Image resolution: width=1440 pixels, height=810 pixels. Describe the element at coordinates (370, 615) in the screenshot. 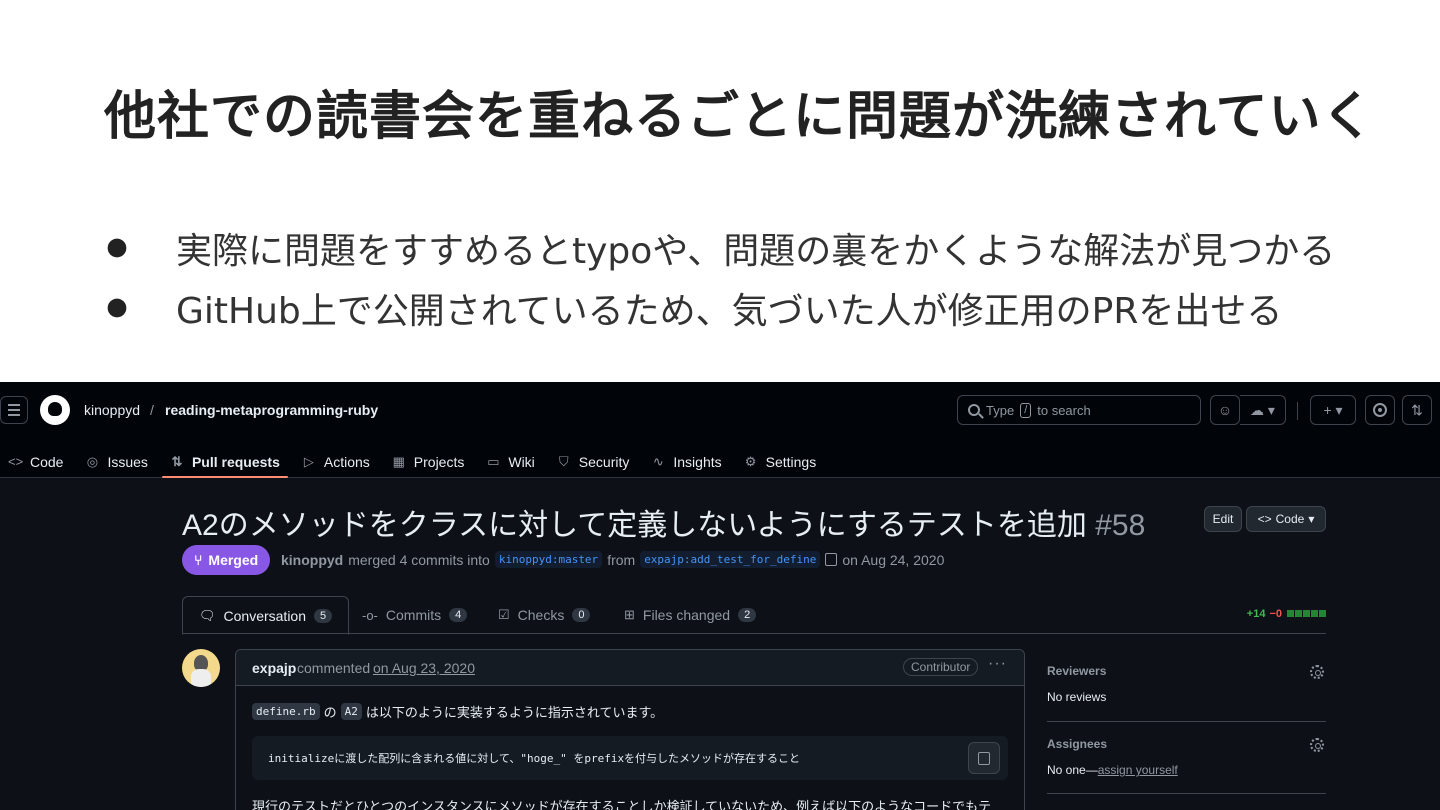

I see `commit-icon: -o-` at that location.